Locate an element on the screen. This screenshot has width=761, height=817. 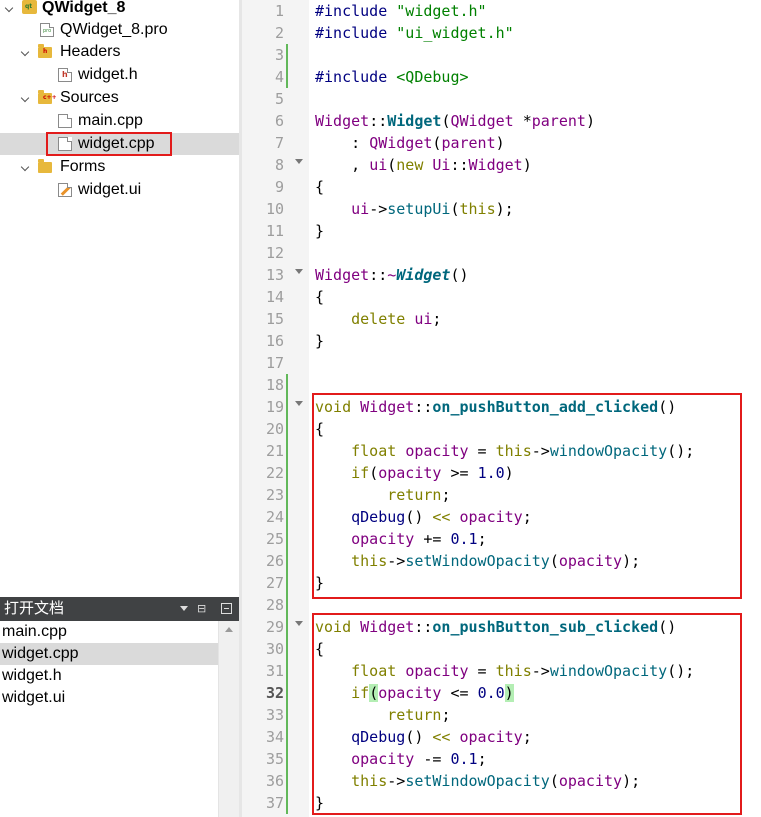
line-number: 18 is located at coordinates (274, 385).